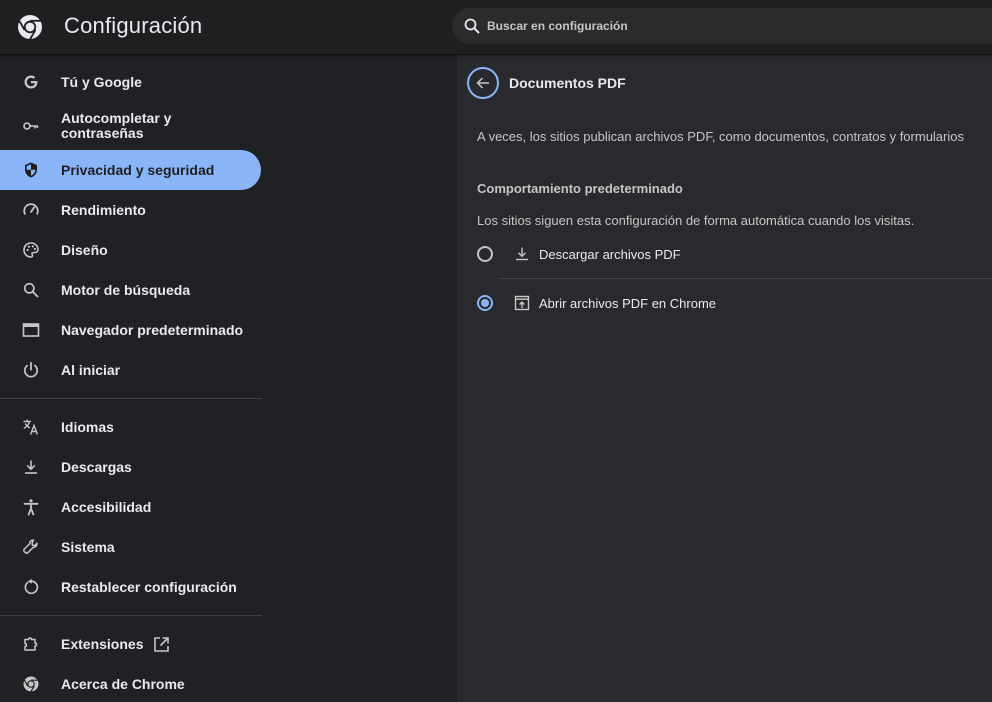 Image resolution: width=992 pixels, height=702 pixels. I want to click on sidebar-item-you-and-google: Tú y Google, so click(130, 82).